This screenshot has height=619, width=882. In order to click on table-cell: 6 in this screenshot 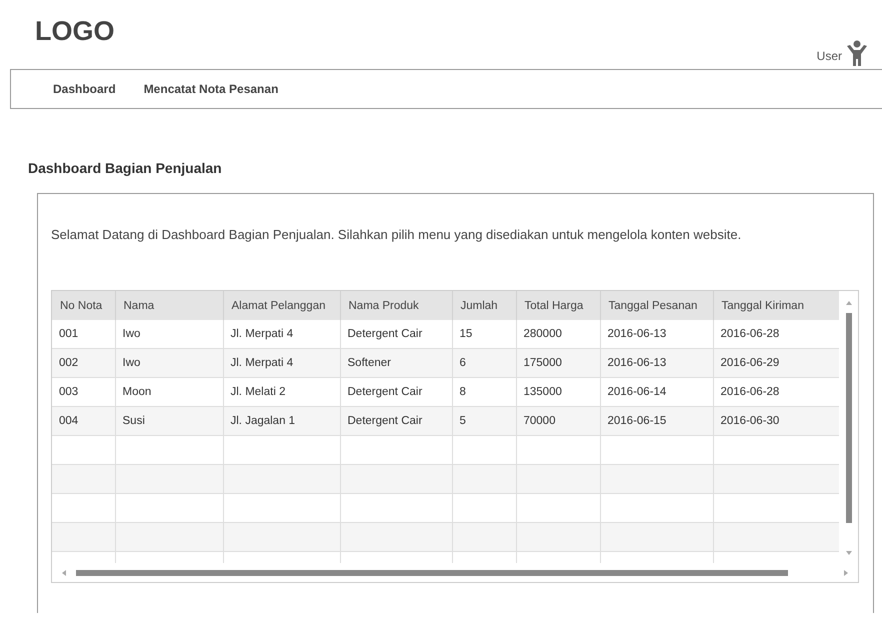, I will do `click(484, 363)`.